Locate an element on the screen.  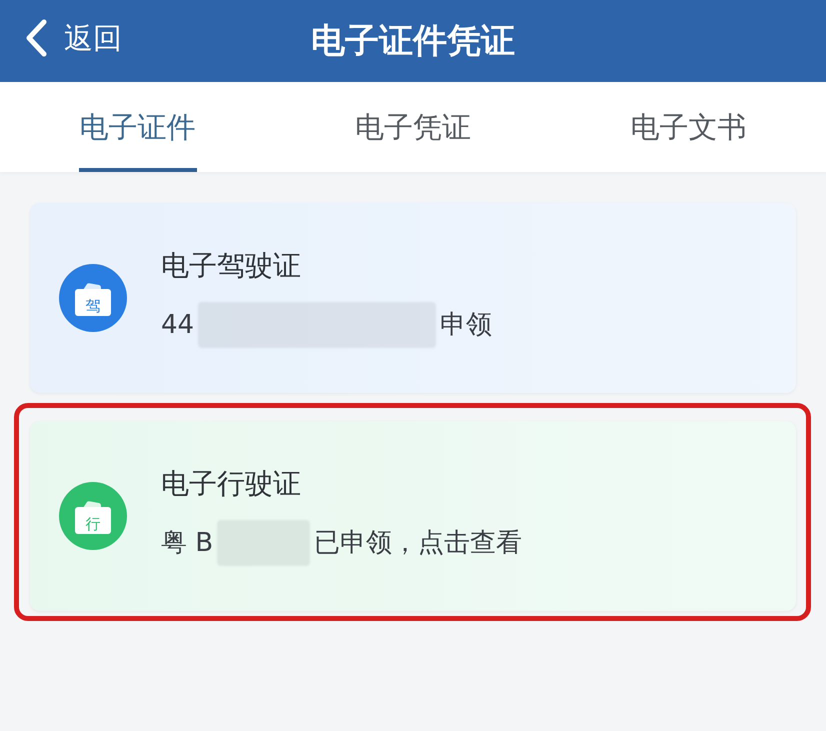
card-title: 电子行驶证 is located at coordinates (231, 484).